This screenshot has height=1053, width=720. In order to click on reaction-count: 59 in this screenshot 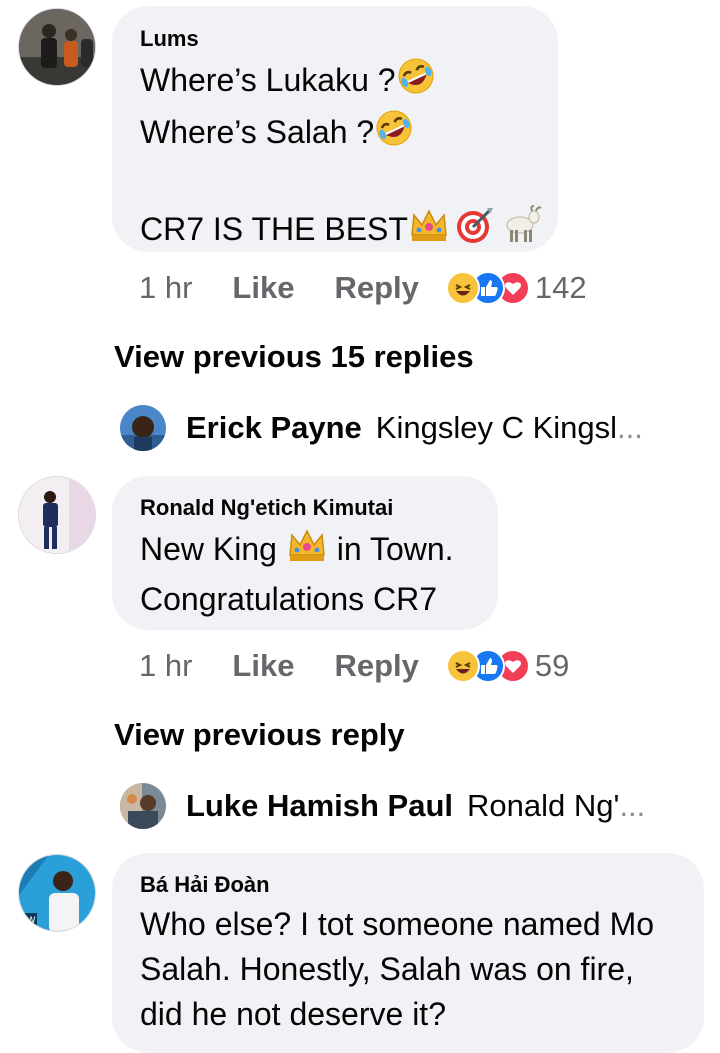, I will do `click(552, 666)`.